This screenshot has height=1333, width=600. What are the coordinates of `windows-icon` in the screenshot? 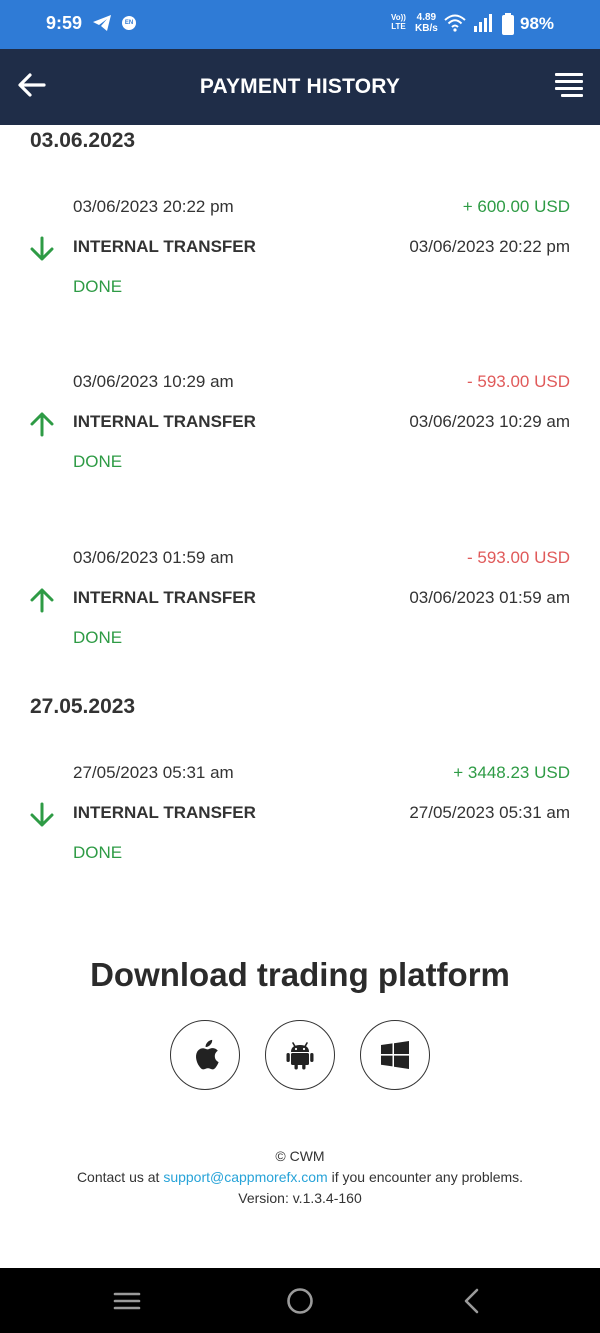 It's located at (395, 1055).